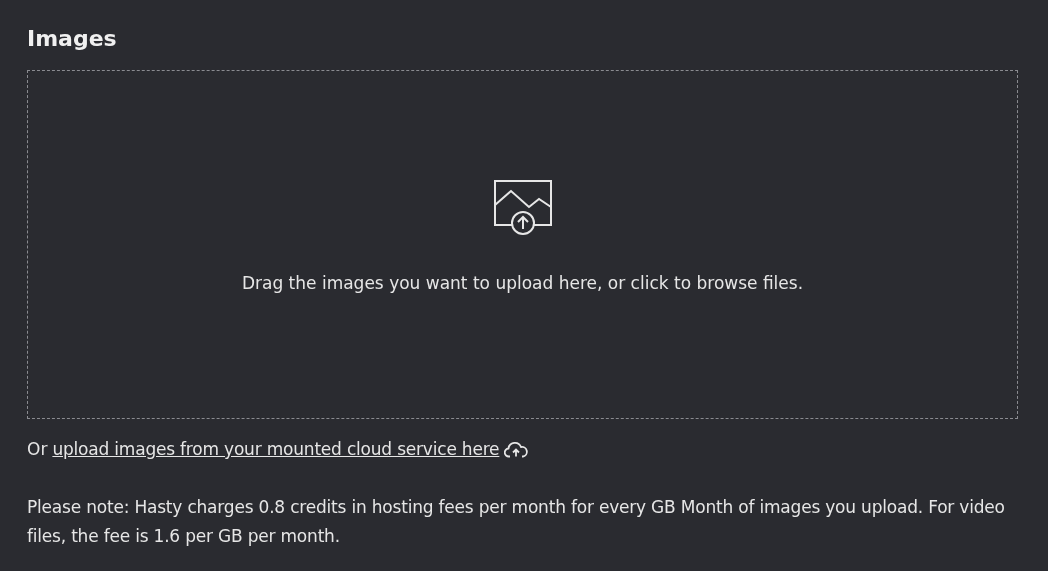 The image size is (1048, 571). Describe the element at coordinates (522, 282) in the screenshot. I see `dropzone-instruction: Drag the images you want to upload here, or click to browse files.` at that location.